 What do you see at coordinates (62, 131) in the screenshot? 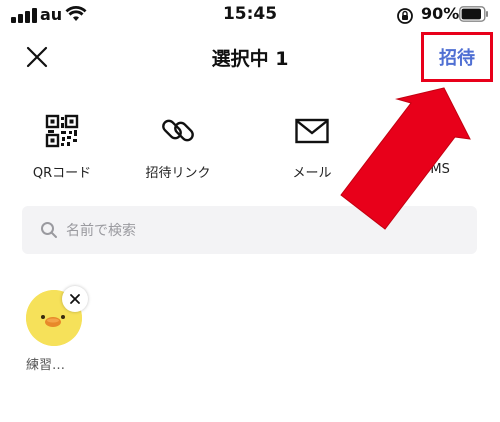
I see `qr-code-icon` at bounding box center [62, 131].